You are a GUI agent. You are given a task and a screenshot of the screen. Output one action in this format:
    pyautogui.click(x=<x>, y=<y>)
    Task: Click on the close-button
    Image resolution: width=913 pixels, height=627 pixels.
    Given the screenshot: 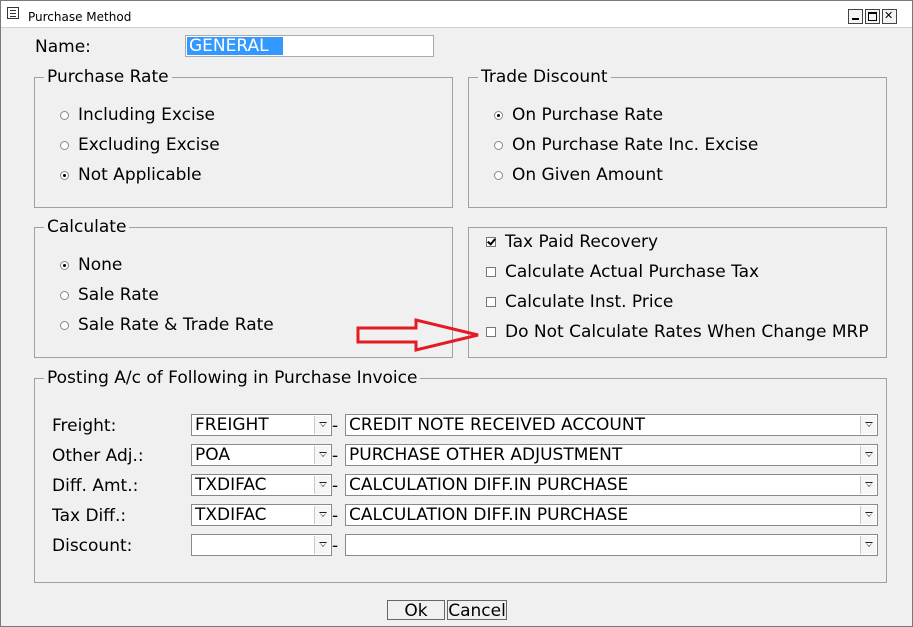 What is the action you would take?
    pyautogui.click(x=889, y=16)
    